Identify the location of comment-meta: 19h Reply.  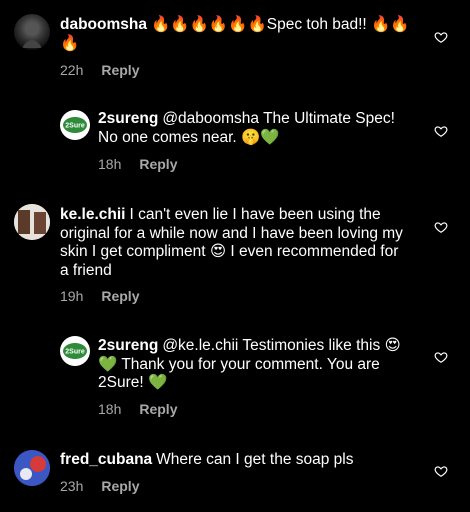
(99, 296).